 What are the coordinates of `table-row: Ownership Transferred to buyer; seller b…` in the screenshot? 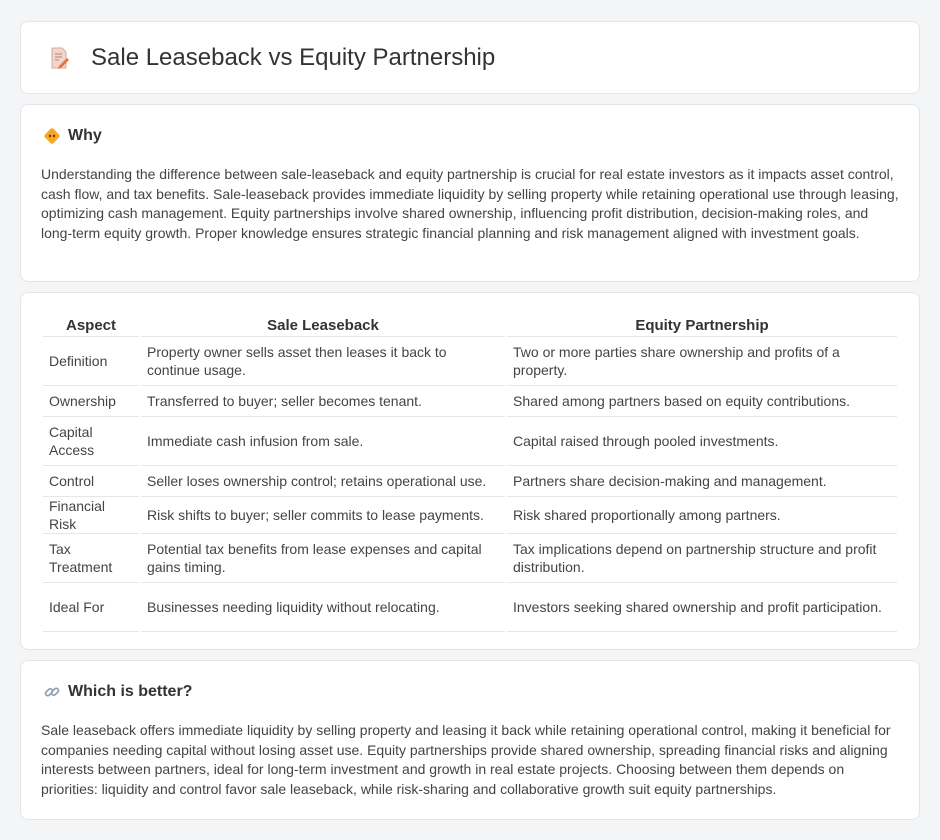 It's located at (470, 401).